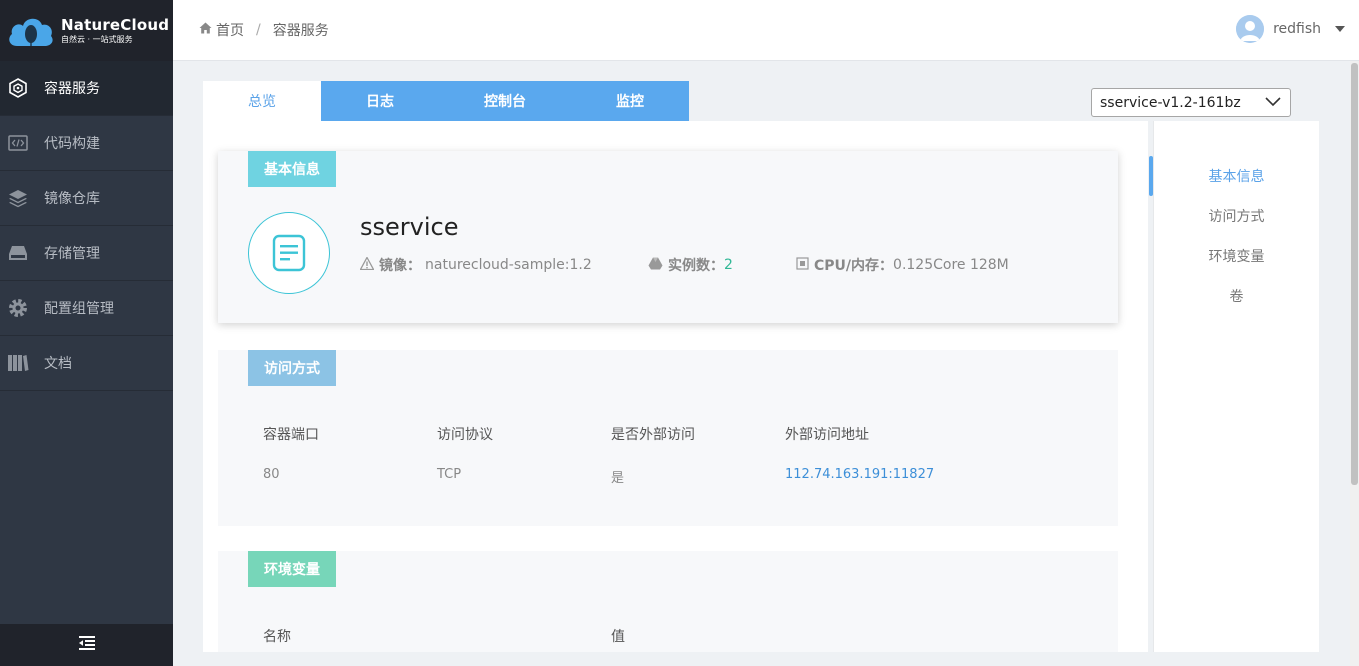  I want to click on instances-label: 实例数：, so click(696, 266).